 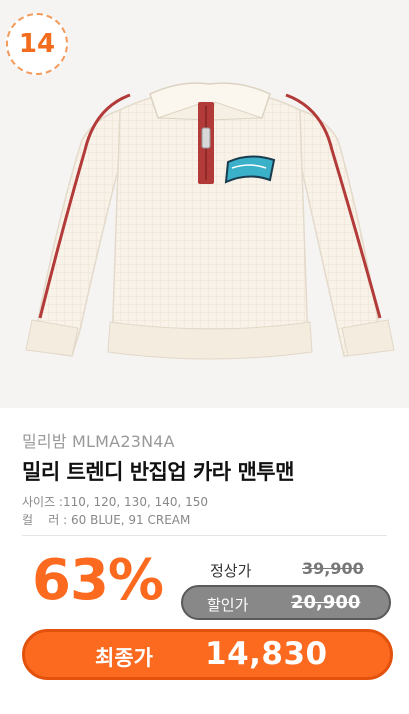 I want to click on sale-price-label: 할인가, so click(x=228, y=605).